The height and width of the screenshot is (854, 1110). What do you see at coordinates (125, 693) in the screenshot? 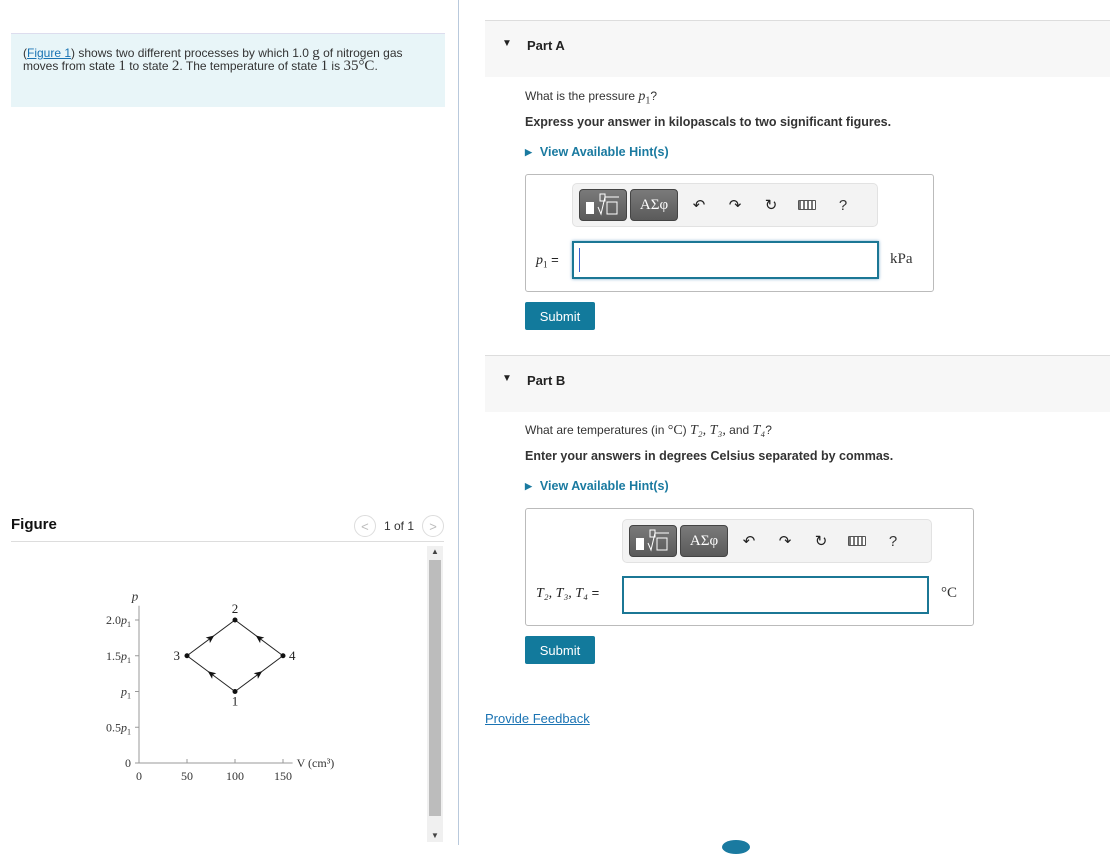
I see `y-tick-label: p1` at bounding box center [125, 693].